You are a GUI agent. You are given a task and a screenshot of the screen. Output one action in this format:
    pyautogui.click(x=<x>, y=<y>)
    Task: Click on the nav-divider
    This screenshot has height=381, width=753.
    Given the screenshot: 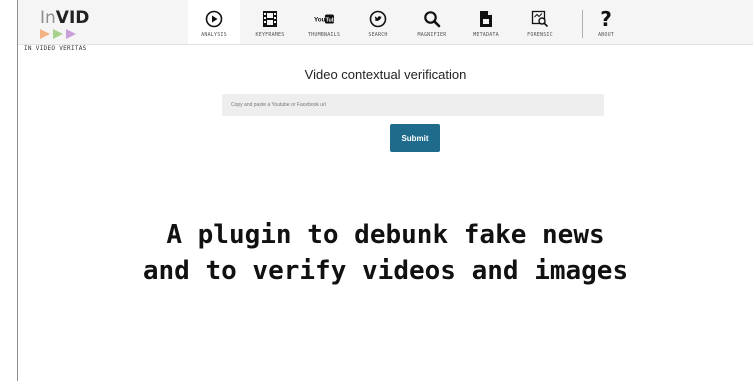 What is the action you would take?
    pyautogui.click(x=582, y=24)
    